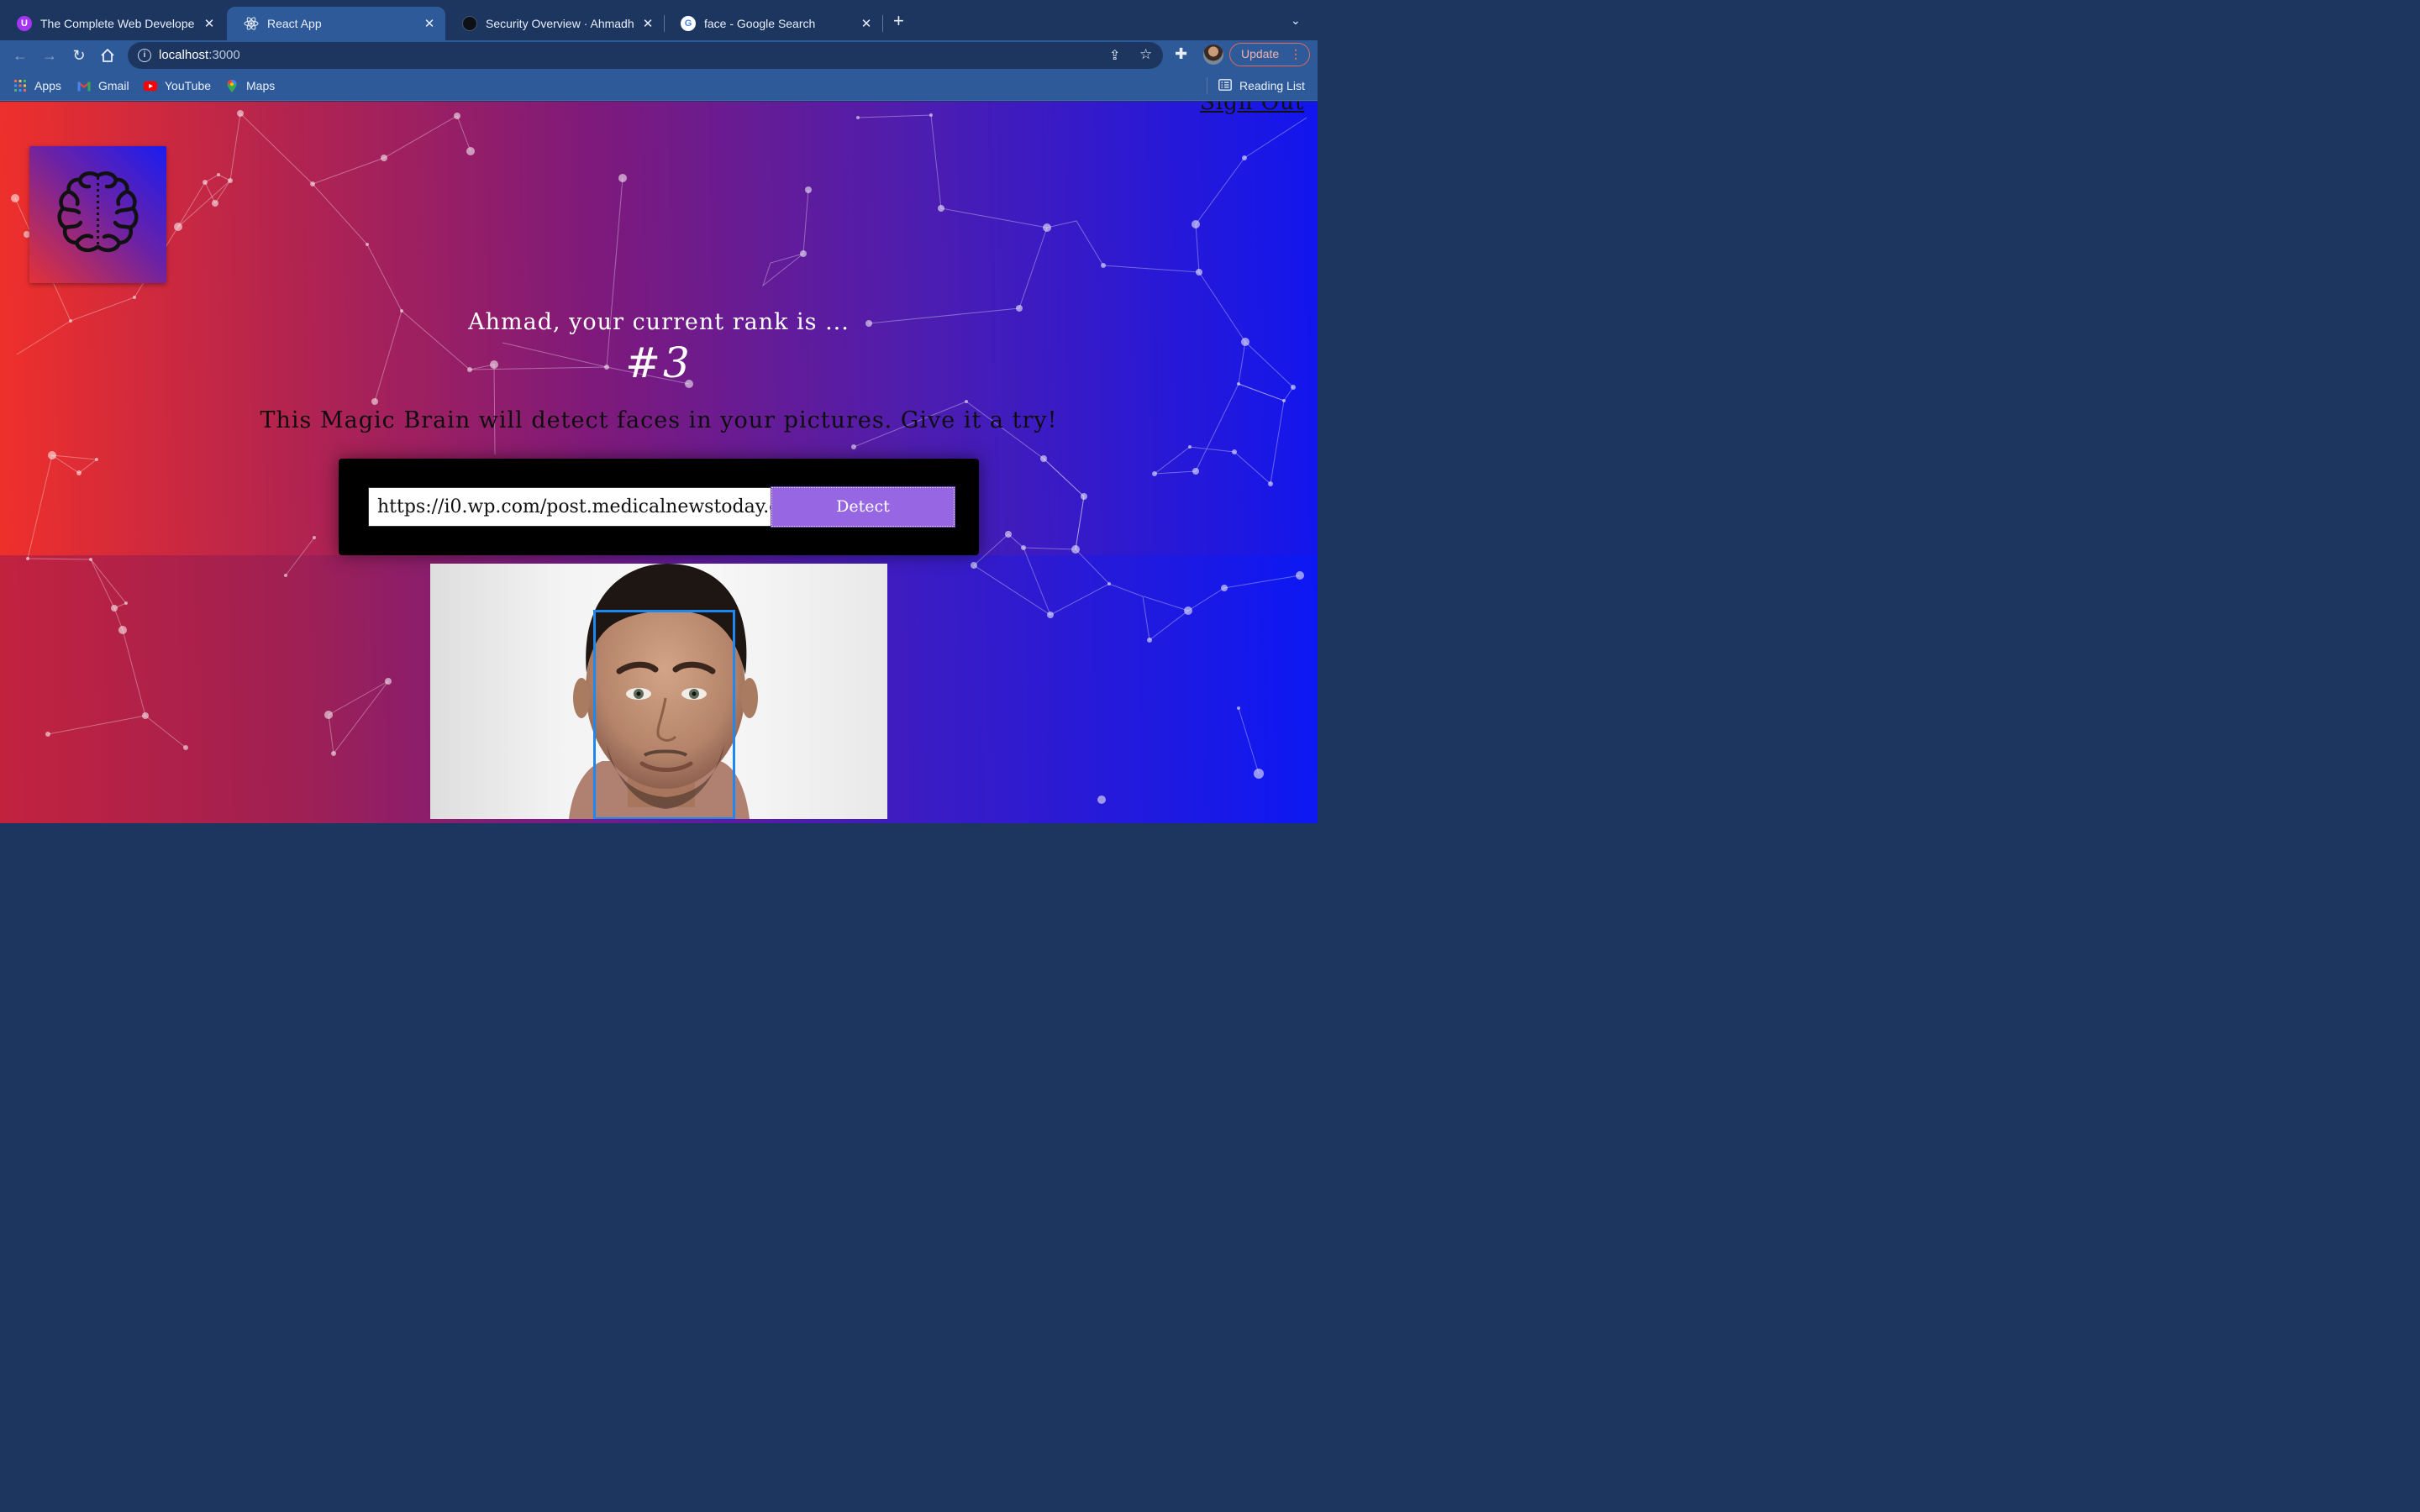 Image resolution: width=2420 pixels, height=1512 pixels. I want to click on address-url: localhost:3000, so click(199, 55).